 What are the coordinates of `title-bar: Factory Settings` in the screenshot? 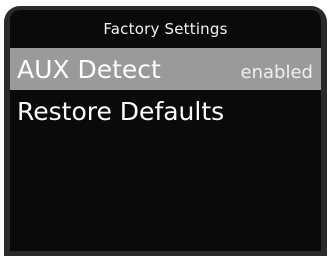 It's located at (165, 29).